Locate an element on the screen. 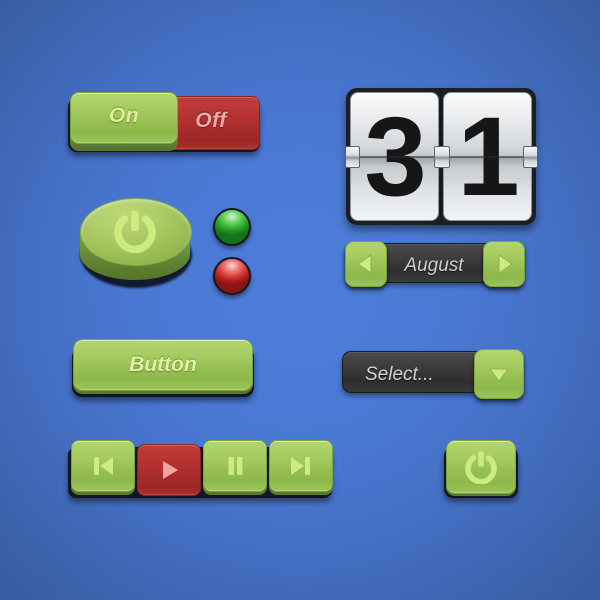 This screenshot has height=600, width=600. triangle-down-icon is located at coordinates (499, 374).